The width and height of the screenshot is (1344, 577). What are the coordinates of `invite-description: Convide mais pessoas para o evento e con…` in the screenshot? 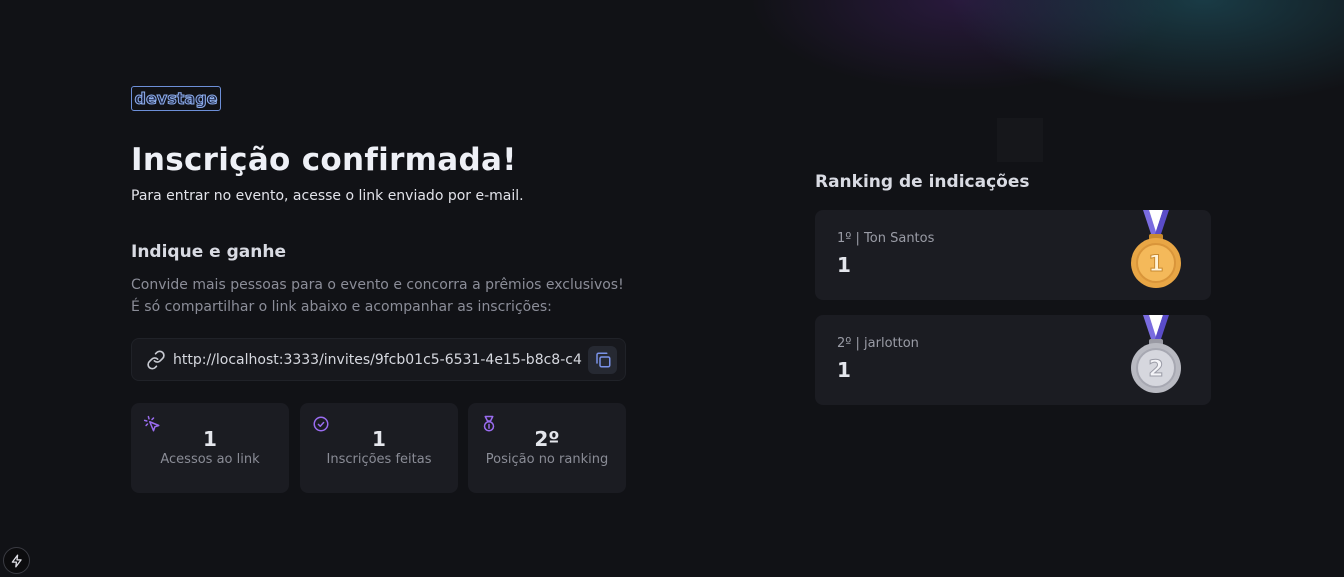 It's located at (391, 296).